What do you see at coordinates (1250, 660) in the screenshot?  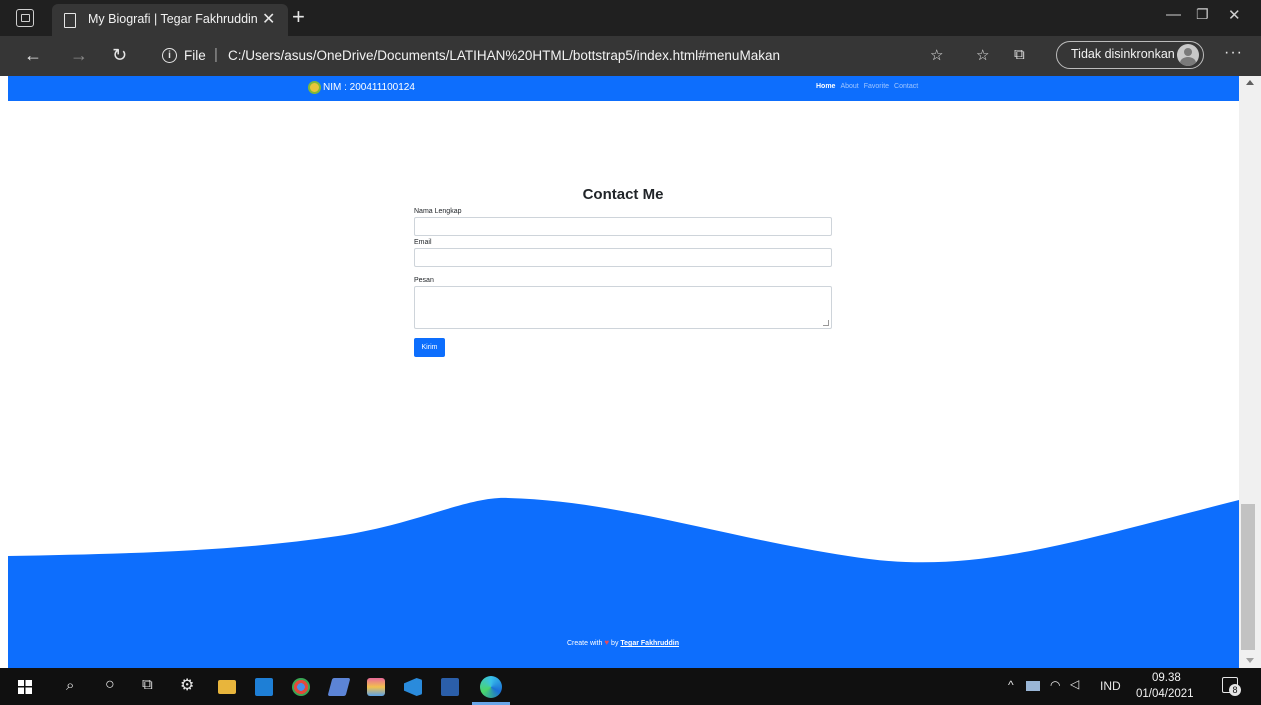 I see `scroll-down-icon` at bounding box center [1250, 660].